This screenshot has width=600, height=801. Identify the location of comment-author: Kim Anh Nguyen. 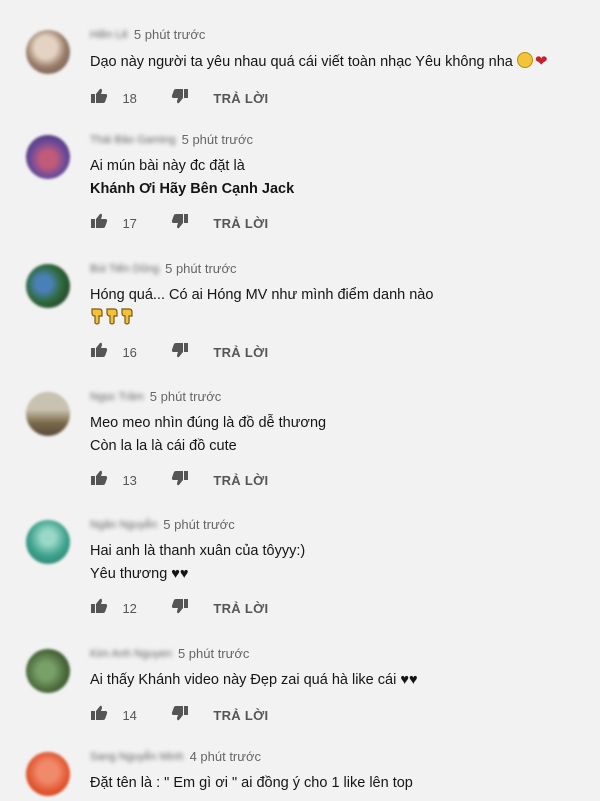
(131, 654).